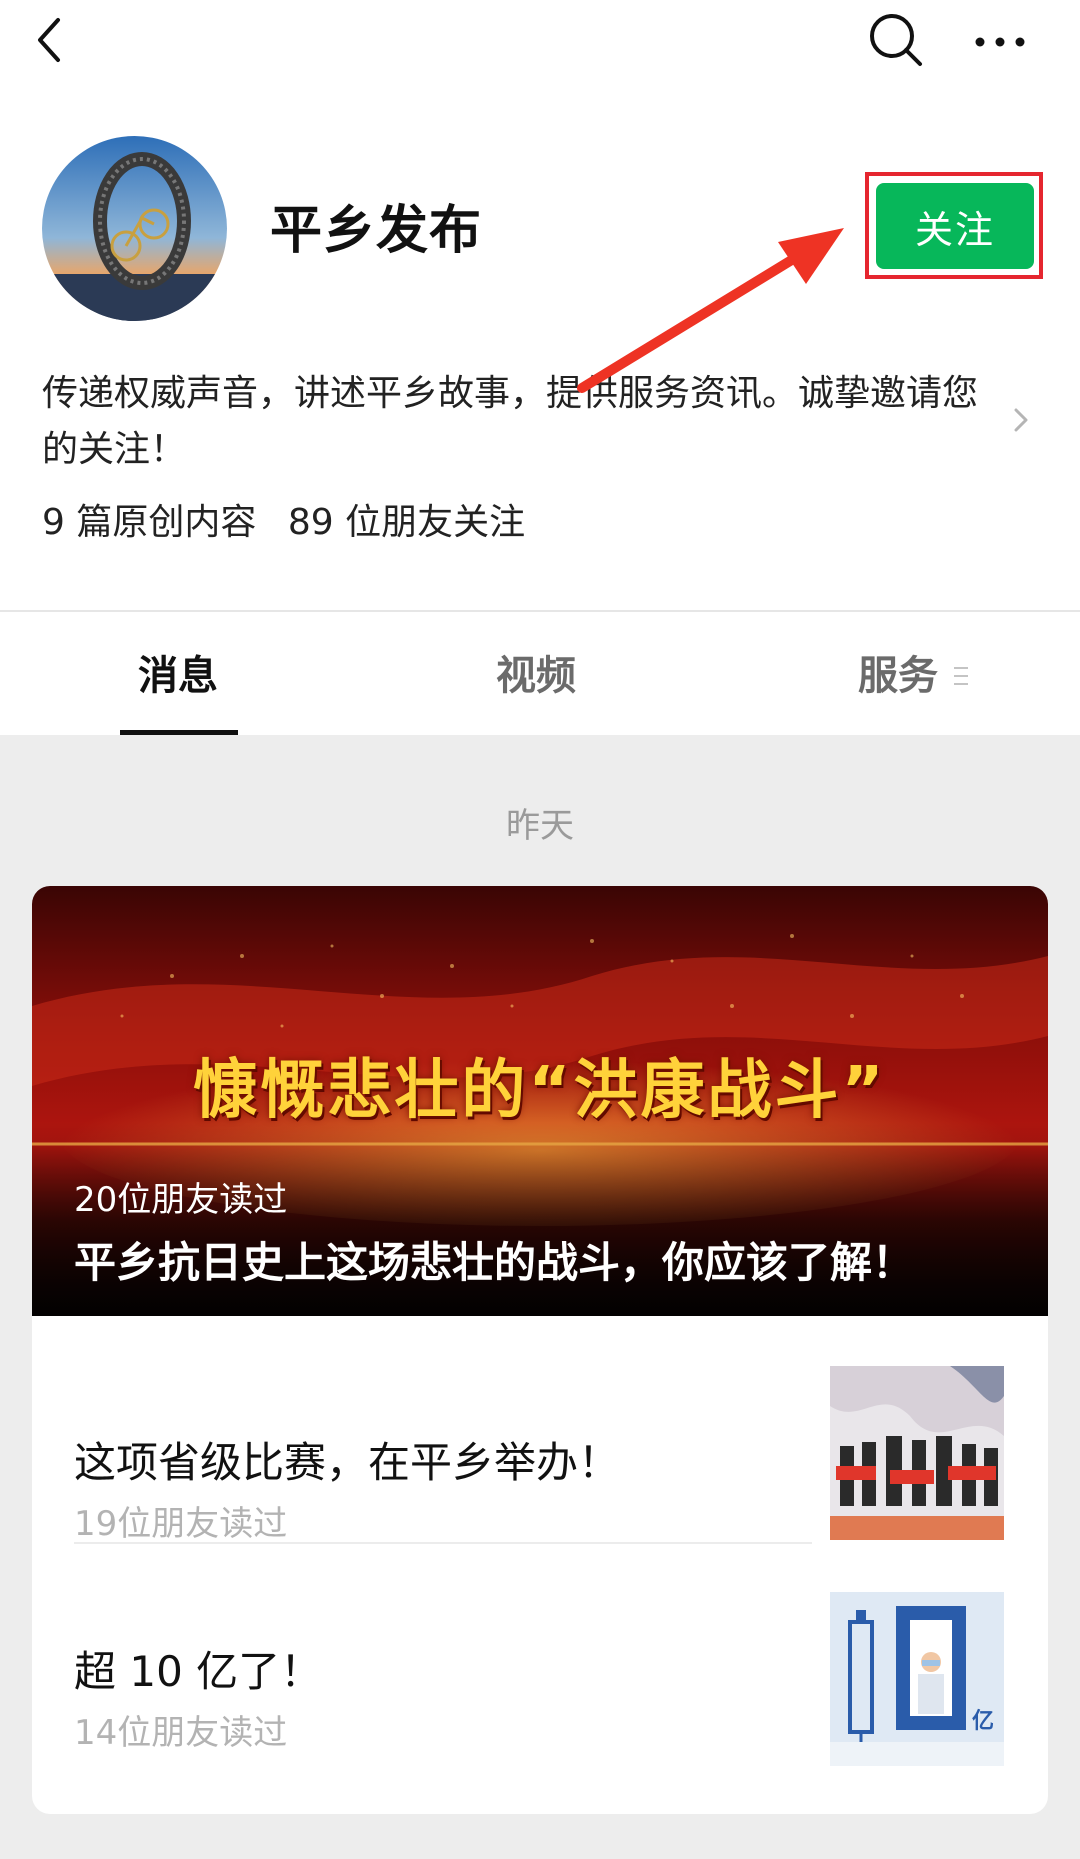 The width and height of the screenshot is (1080, 1859). I want to click on list-divider, so click(443, 1543).